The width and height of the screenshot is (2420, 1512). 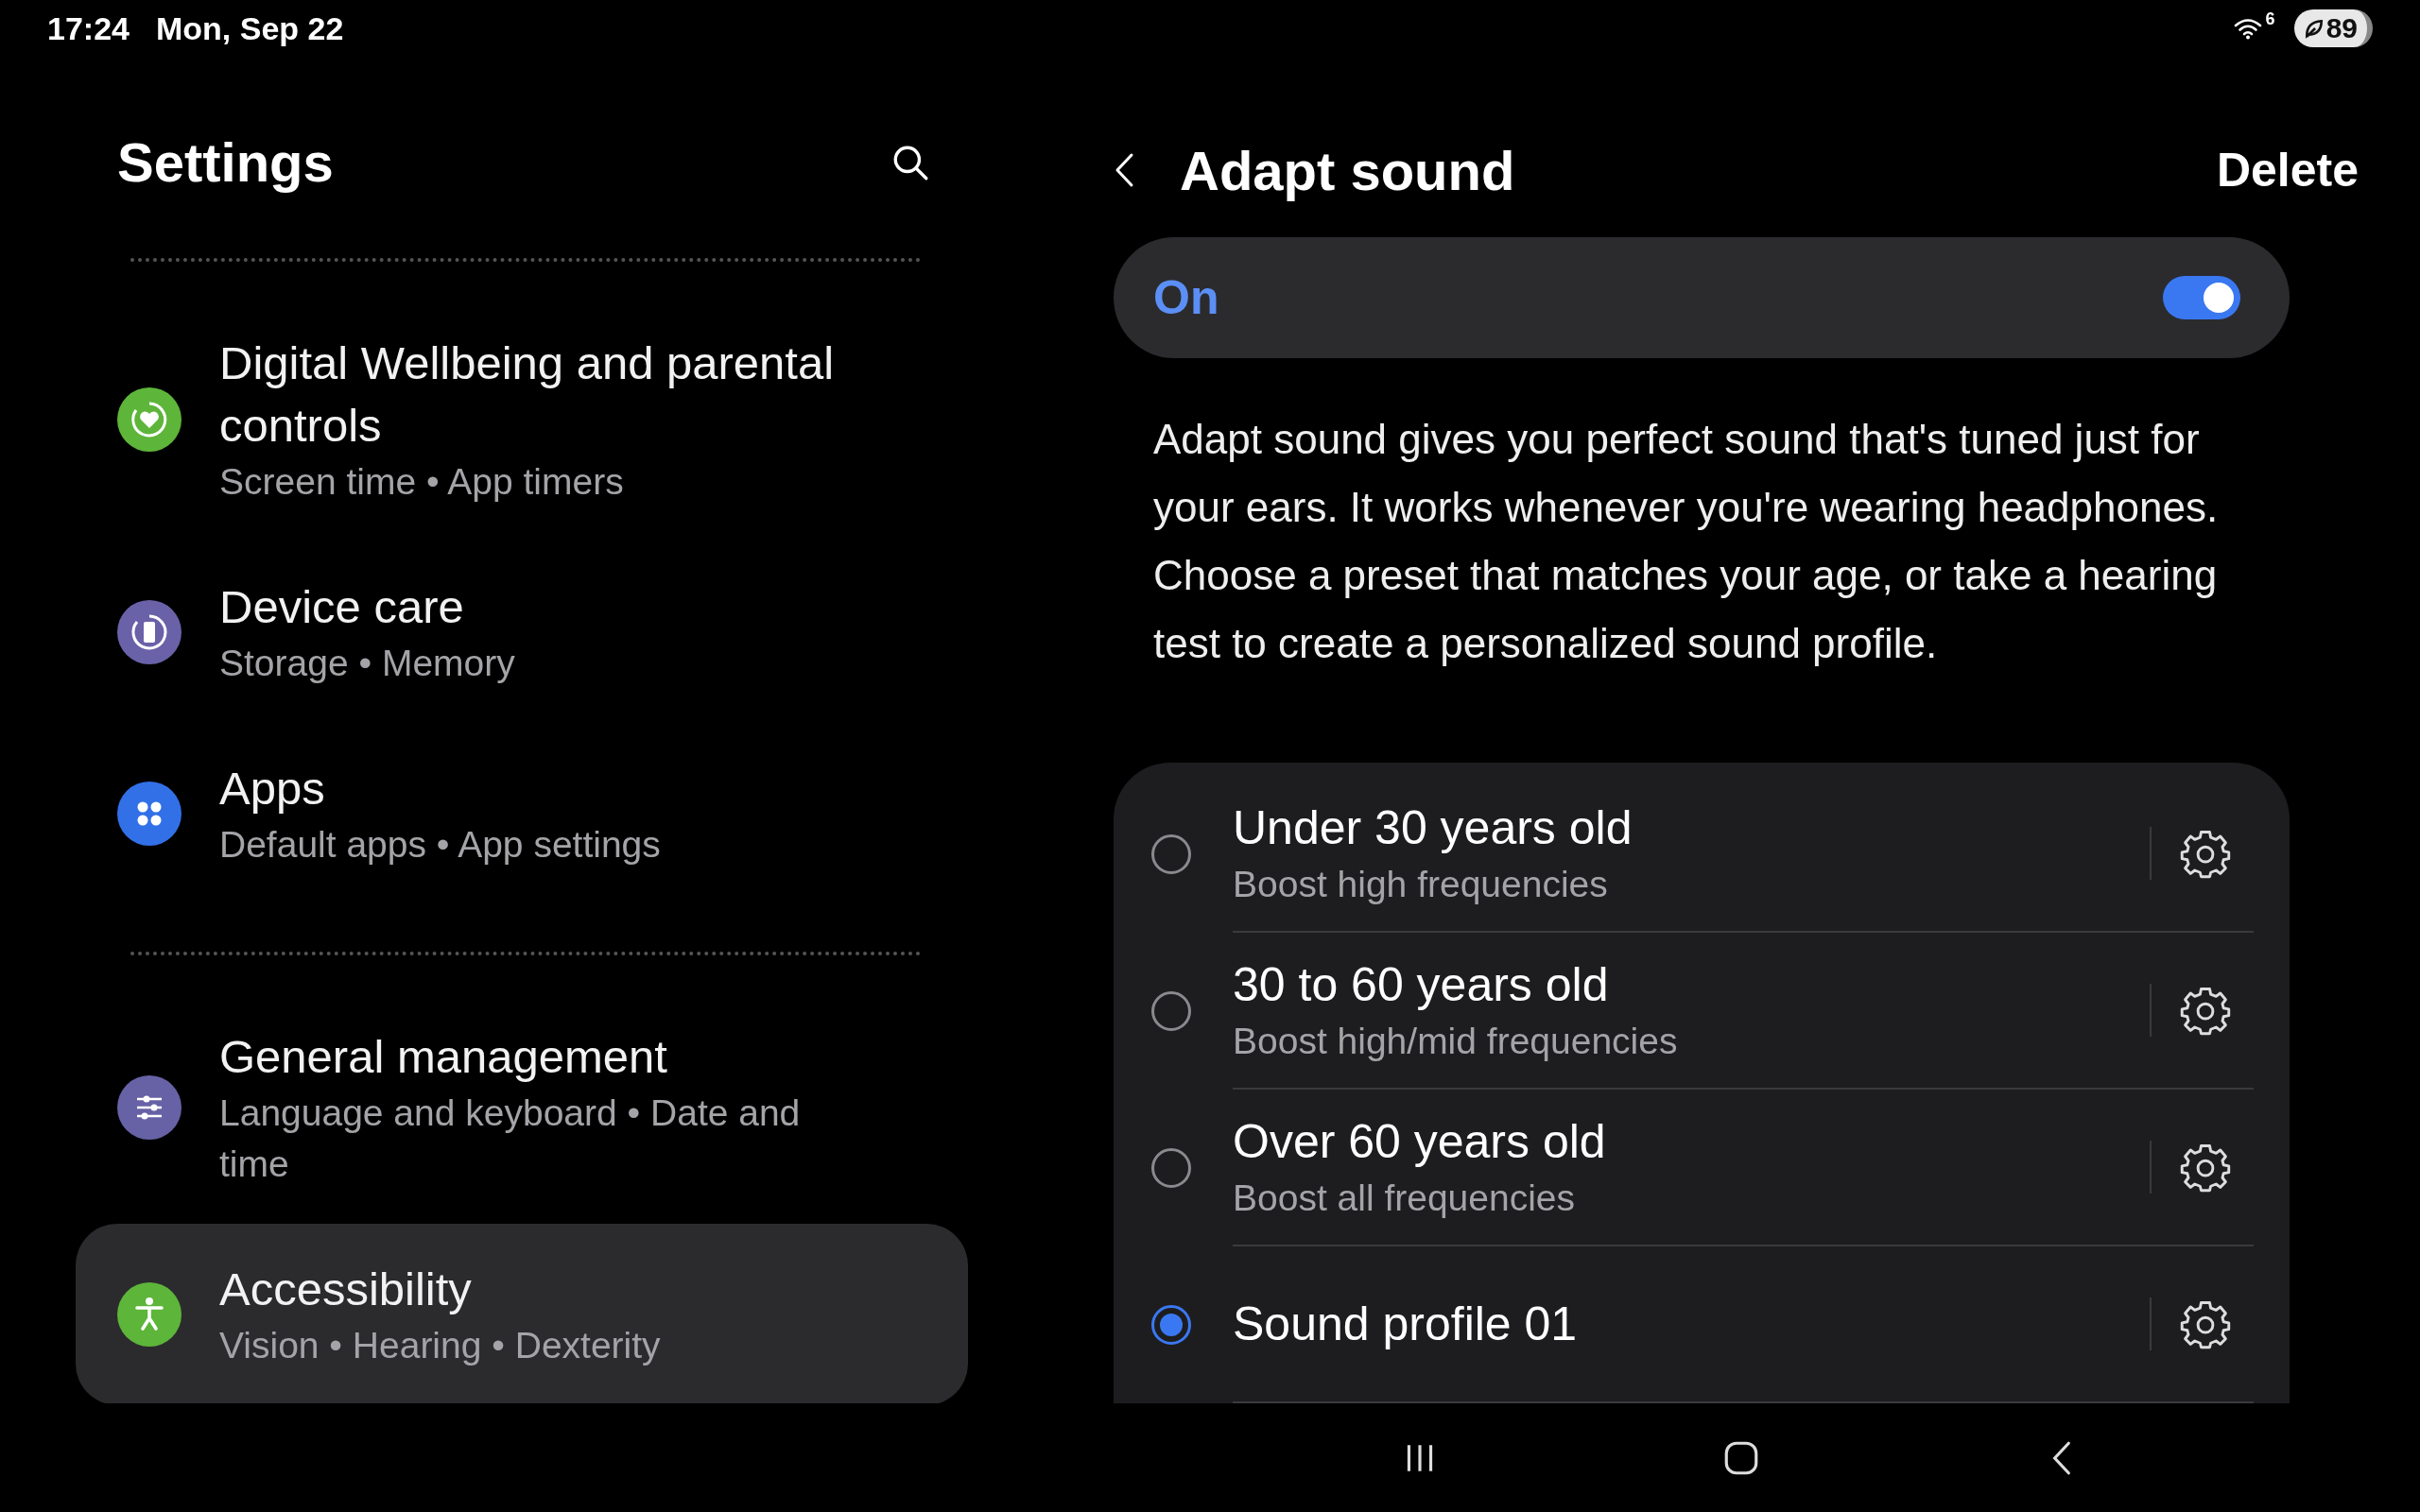 I want to click on leaf-icon, so click(x=2314, y=28).